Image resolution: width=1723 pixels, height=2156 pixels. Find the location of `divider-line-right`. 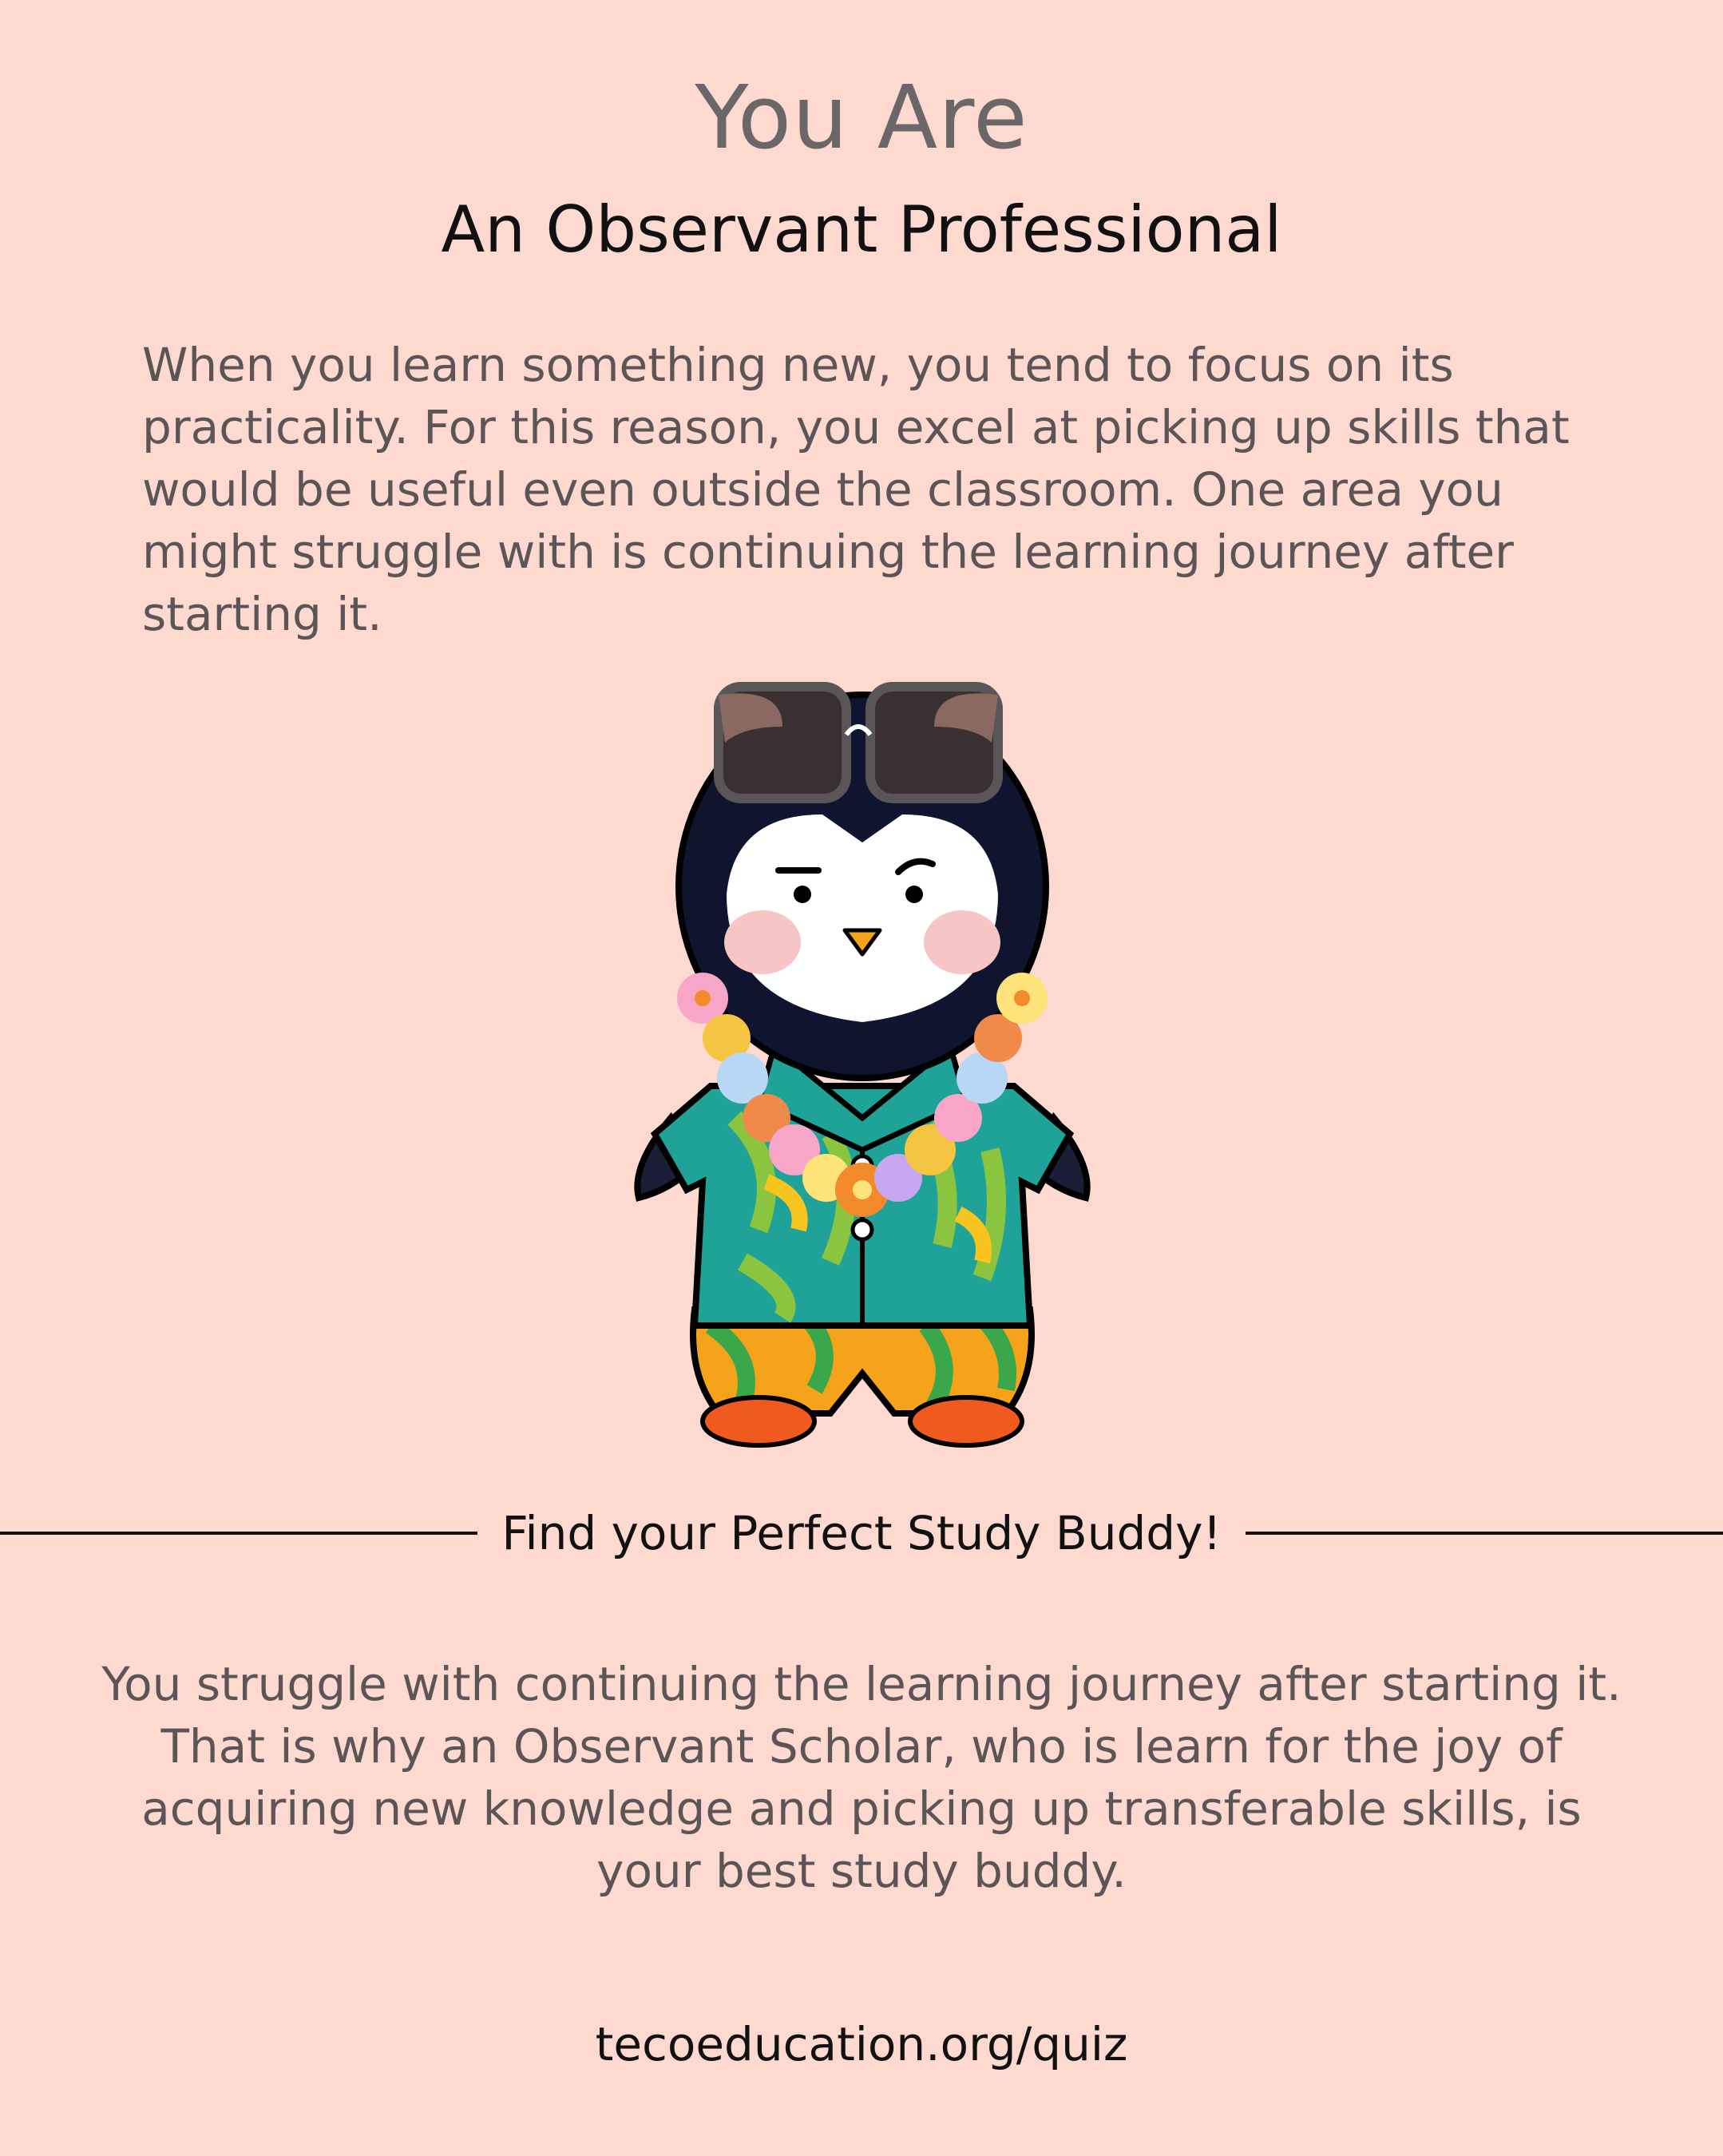

divider-line-right is located at coordinates (1484, 1533).